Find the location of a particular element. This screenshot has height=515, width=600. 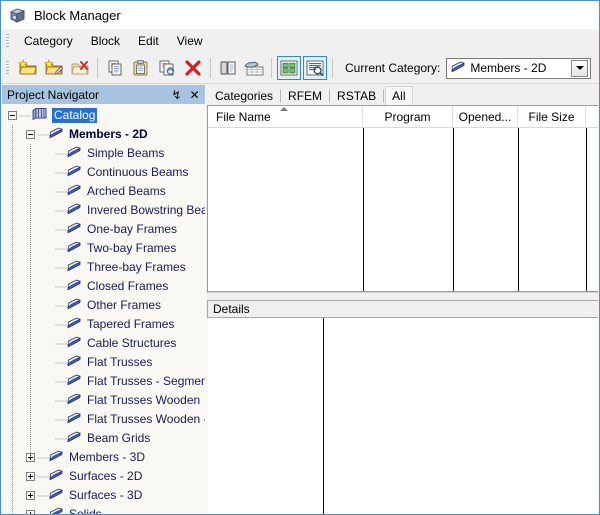

tree-item: Tapered Frames is located at coordinates (103, 324).